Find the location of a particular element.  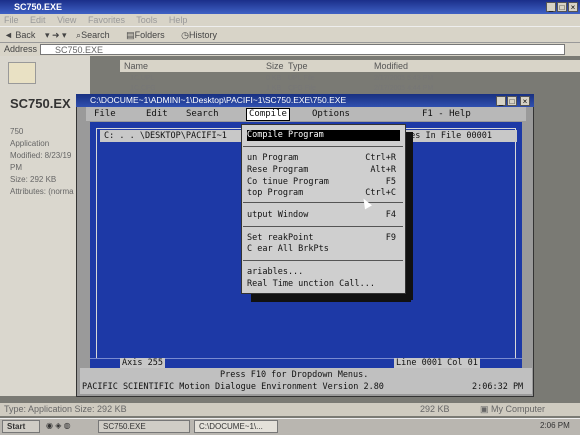

item-label: top Program is located at coordinates (275, 193).